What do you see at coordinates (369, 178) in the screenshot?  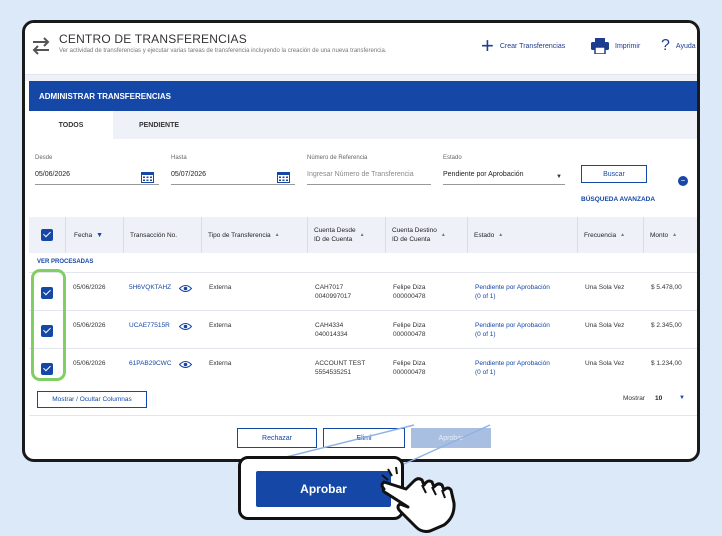 I see `reference-input: Ingresar Número de Transferencia` at bounding box center [369, 178].